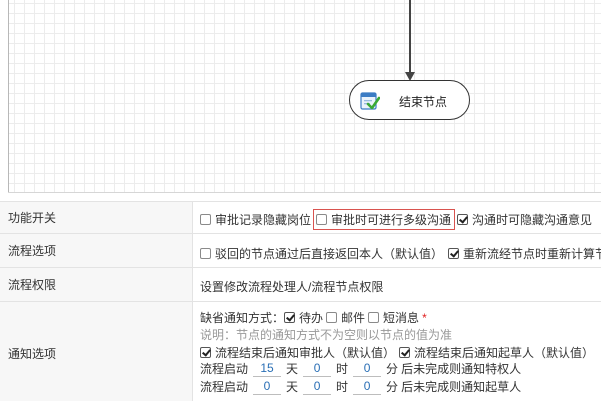 The height and width of the screenshot is (401, 601). What do you see at coordinates (205, 352) in the screenshot?
I see `notify-approver-checkbox` at bounding box center [205, 352].